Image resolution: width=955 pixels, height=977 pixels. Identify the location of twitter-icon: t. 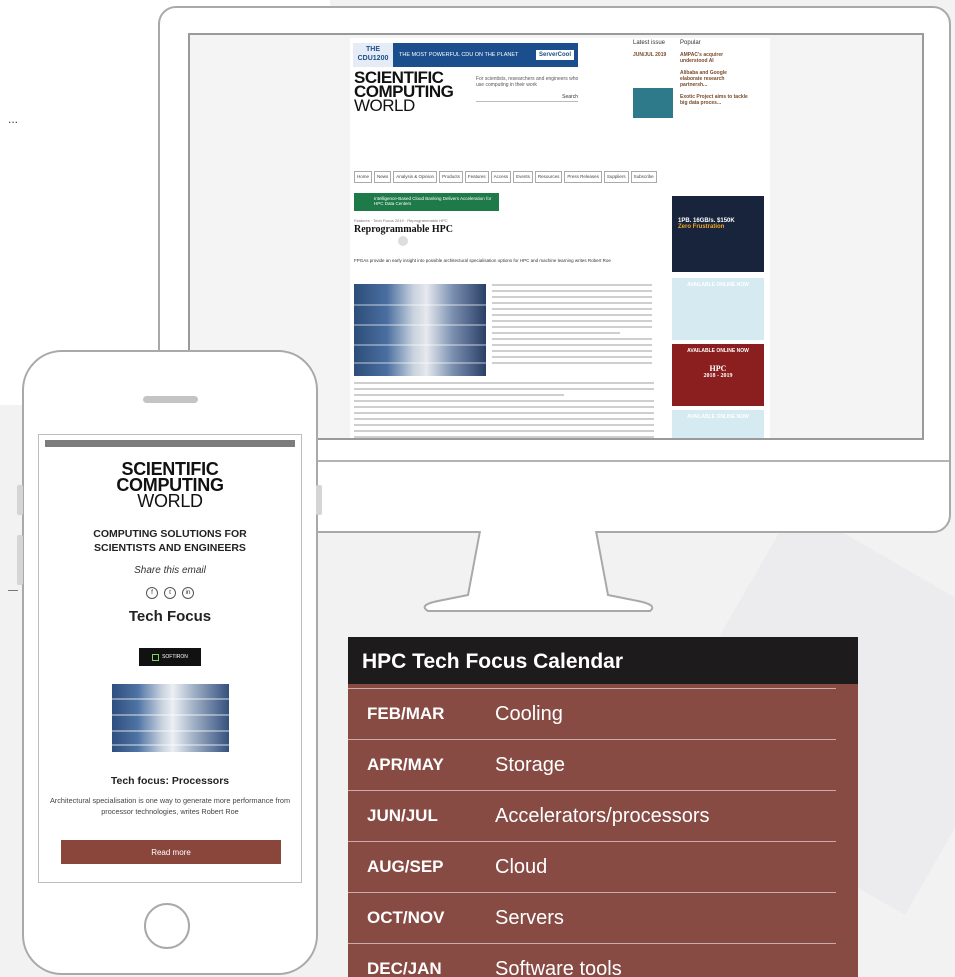
(170, 593).